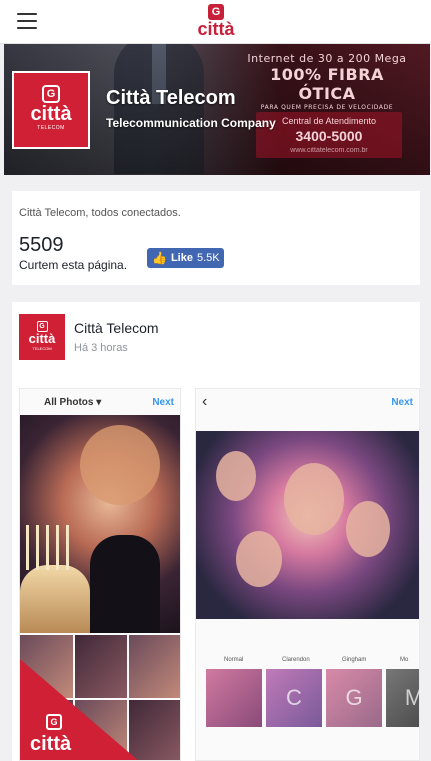 This screenshot has width=431, height=761. I want to click on like-button-label: Like, so click(181, 258).